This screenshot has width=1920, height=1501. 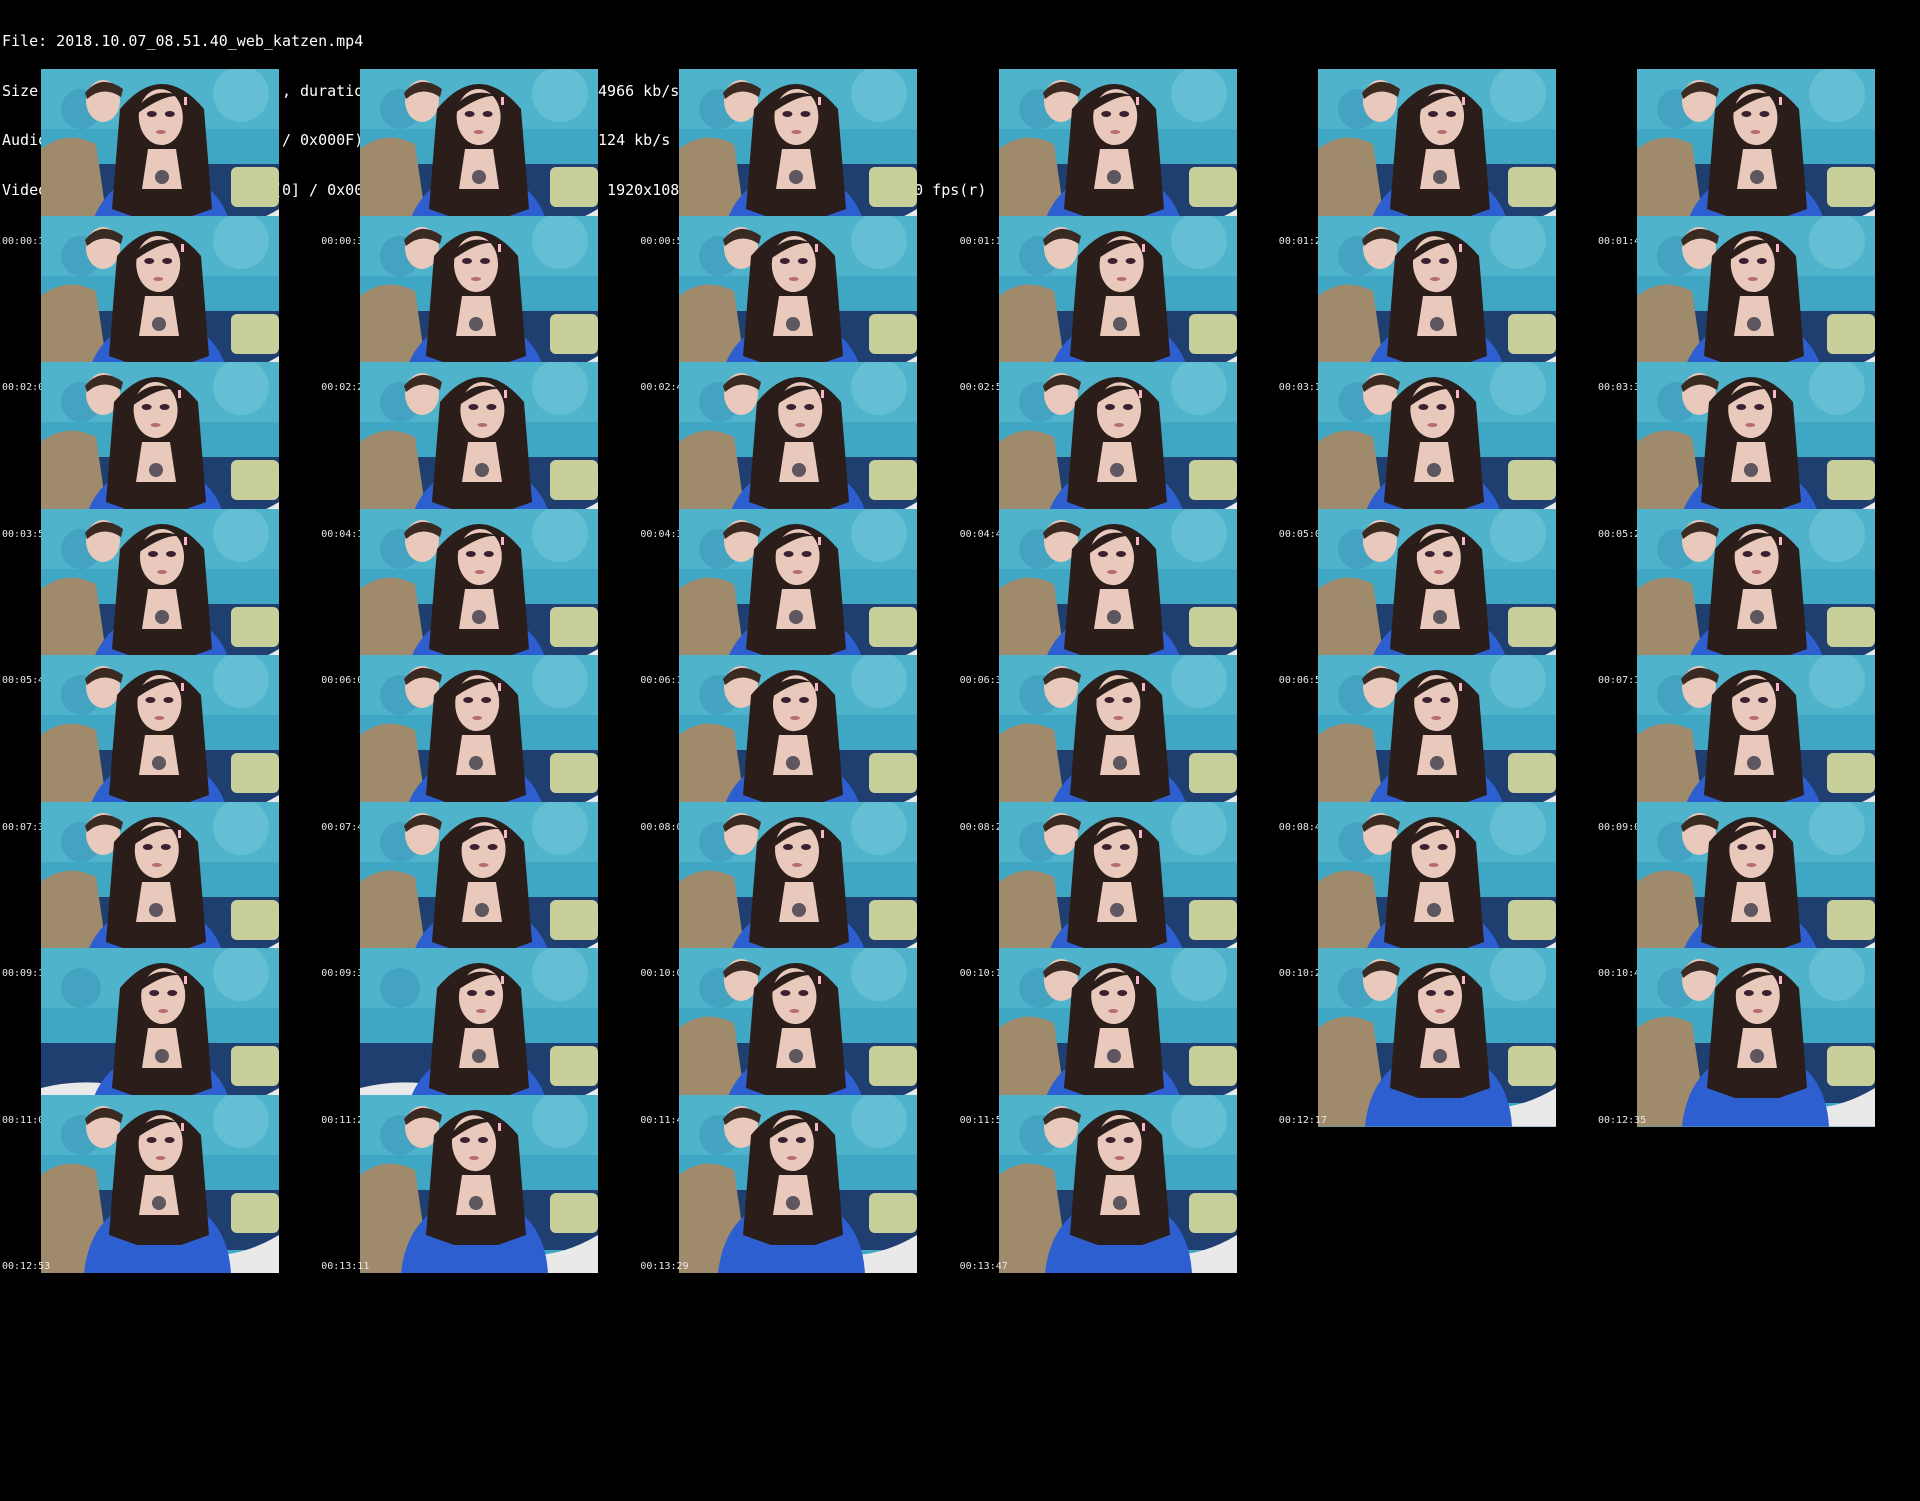 I want to click on file-line: File: 2018.10.07_08.51.40_web_katzen.mp4, so click(x=183, y=41).